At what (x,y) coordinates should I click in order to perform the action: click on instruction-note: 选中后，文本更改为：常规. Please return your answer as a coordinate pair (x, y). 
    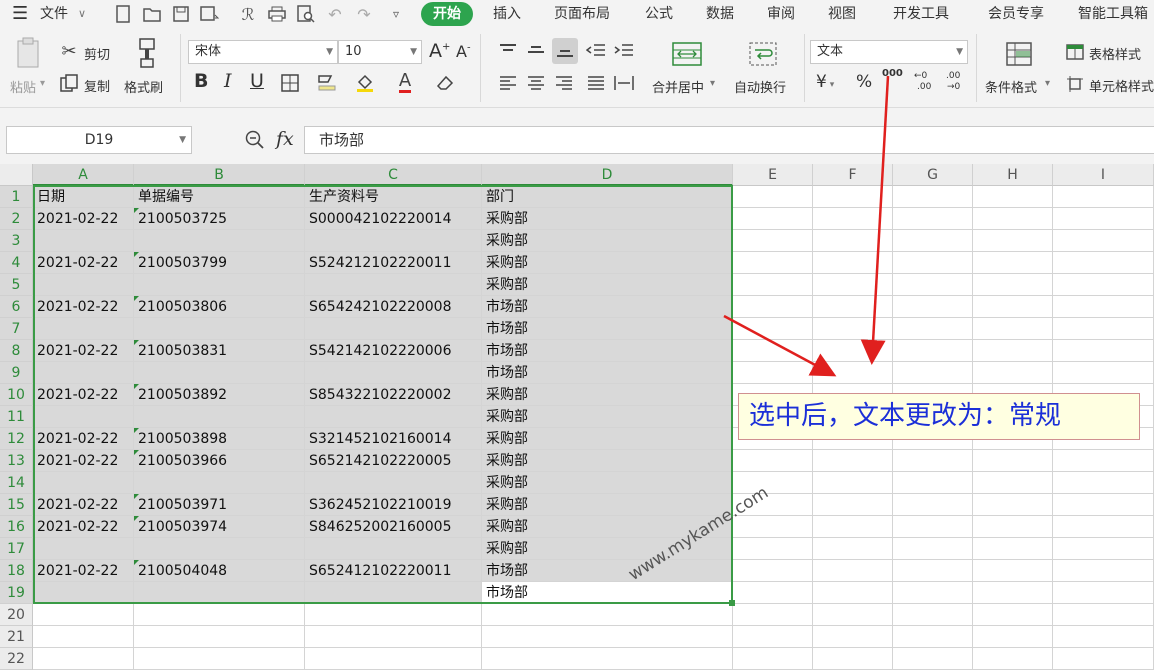
    Looking at the image, I should click on (939, 416).